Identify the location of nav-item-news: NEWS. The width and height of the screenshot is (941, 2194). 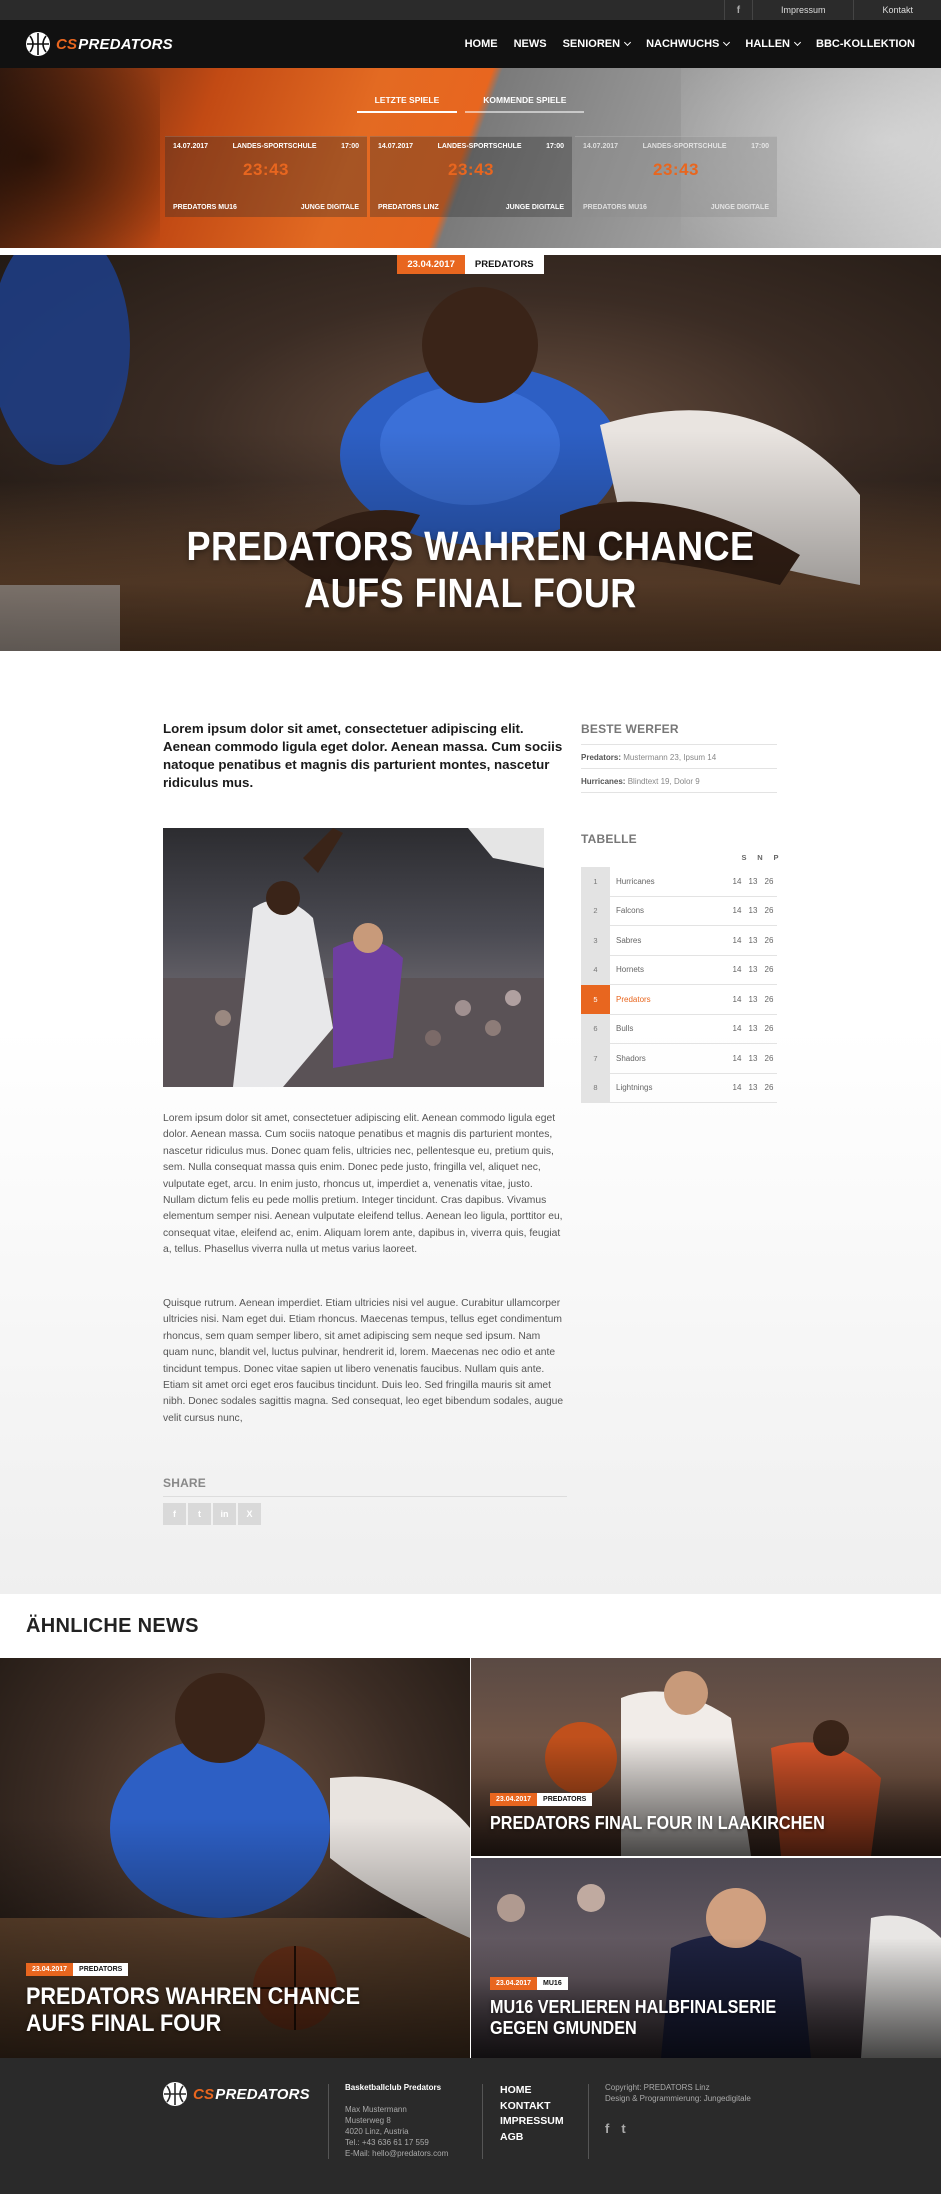
(530, 44).